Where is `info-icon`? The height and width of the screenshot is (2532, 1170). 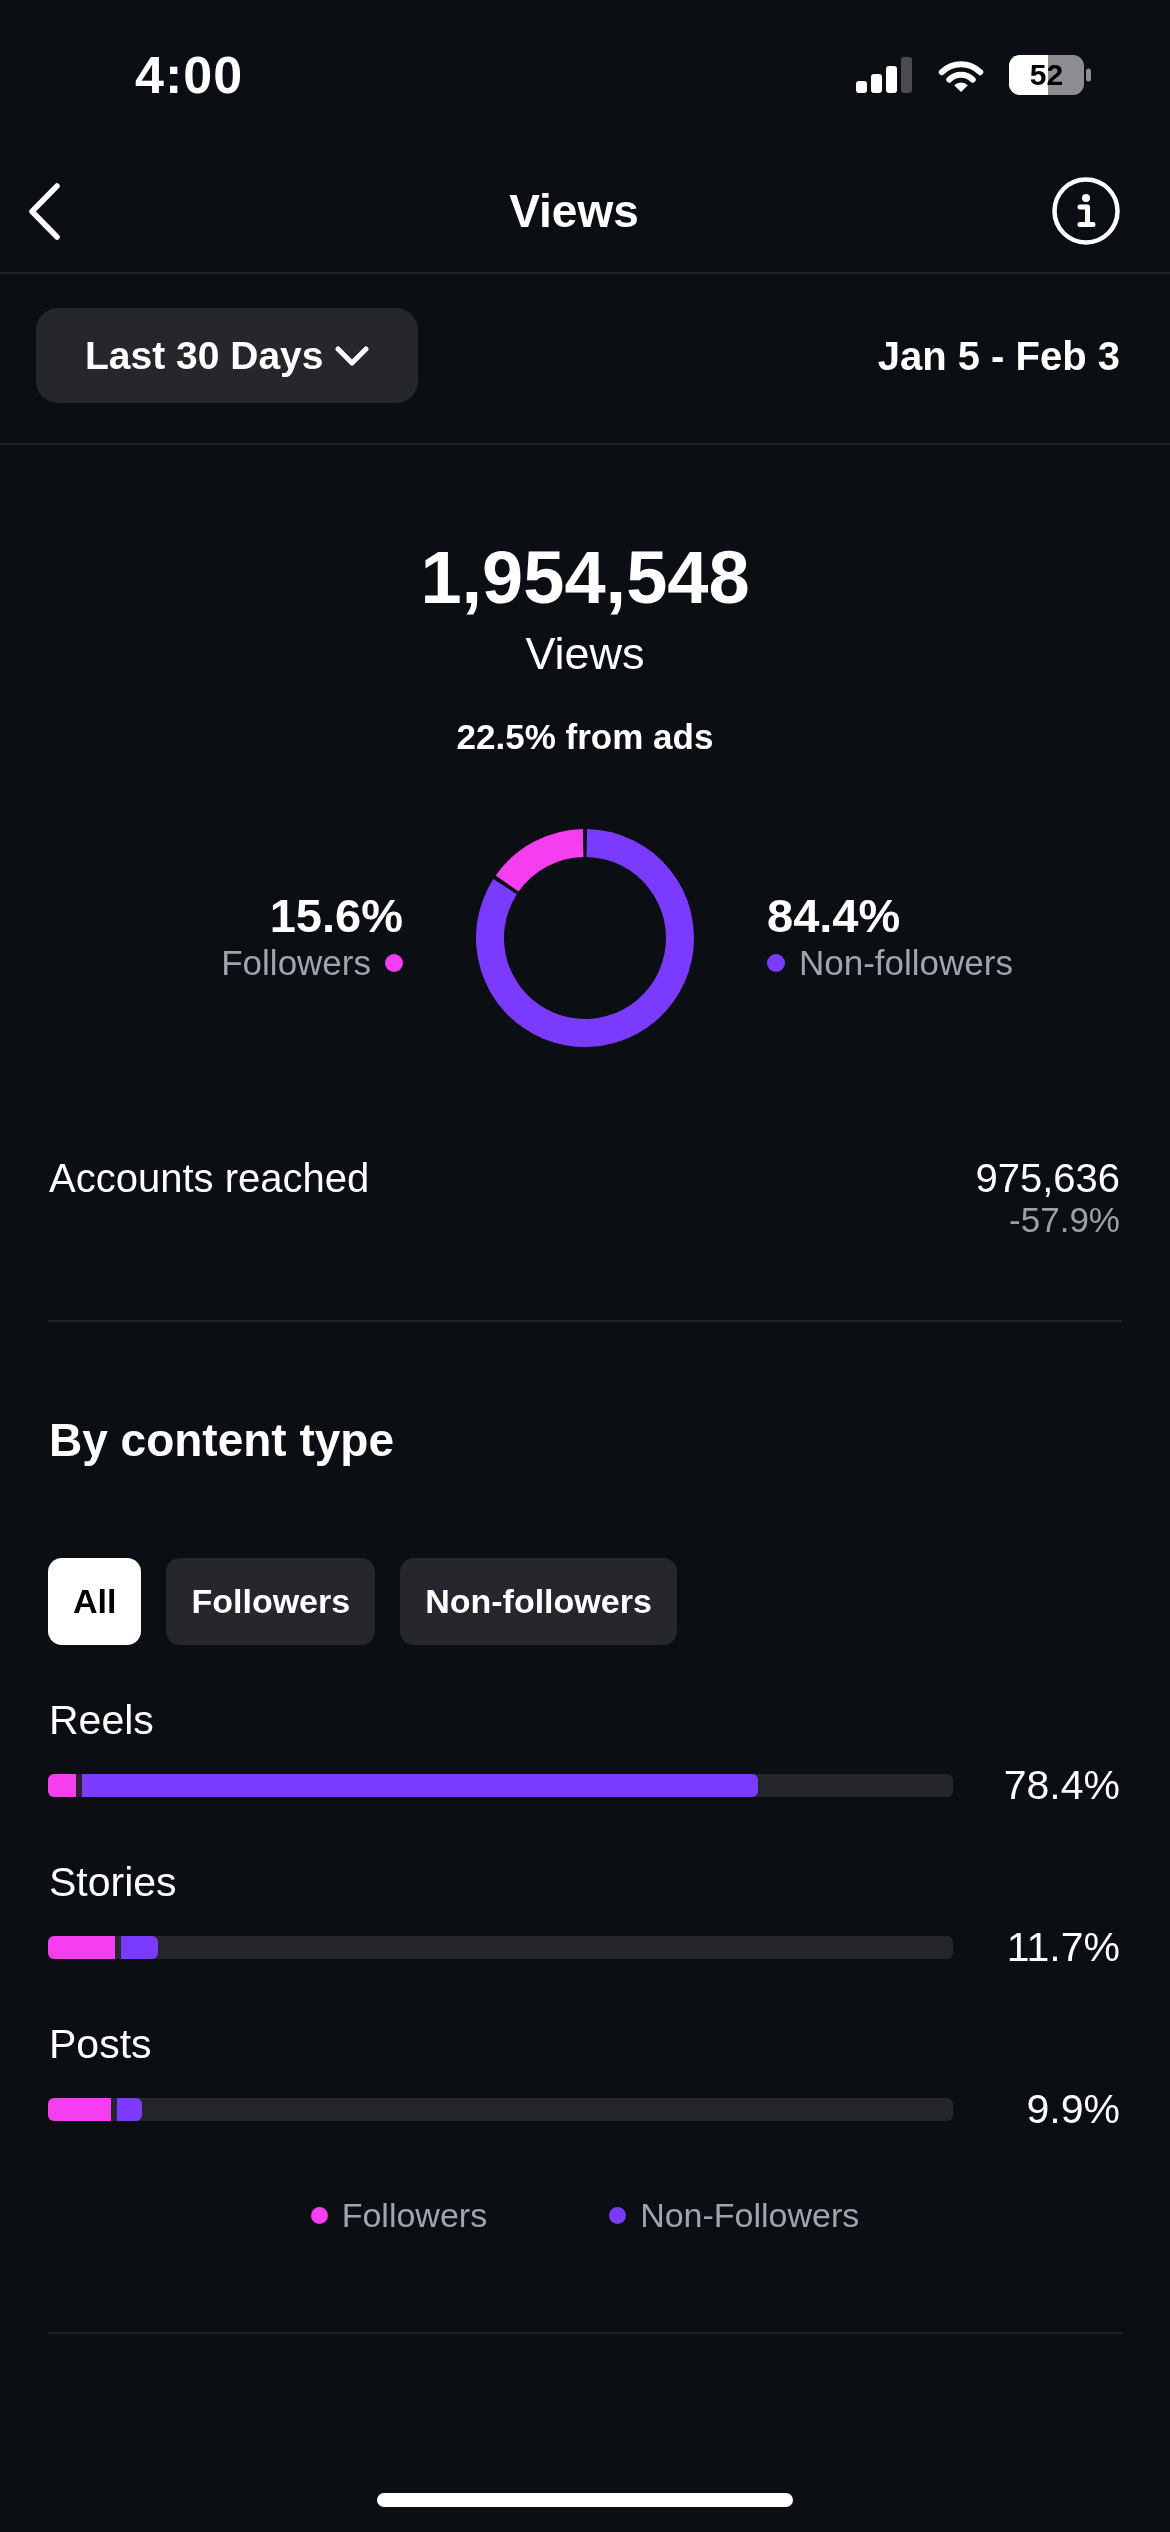
info-icon is located at coordinates (1086, 211).